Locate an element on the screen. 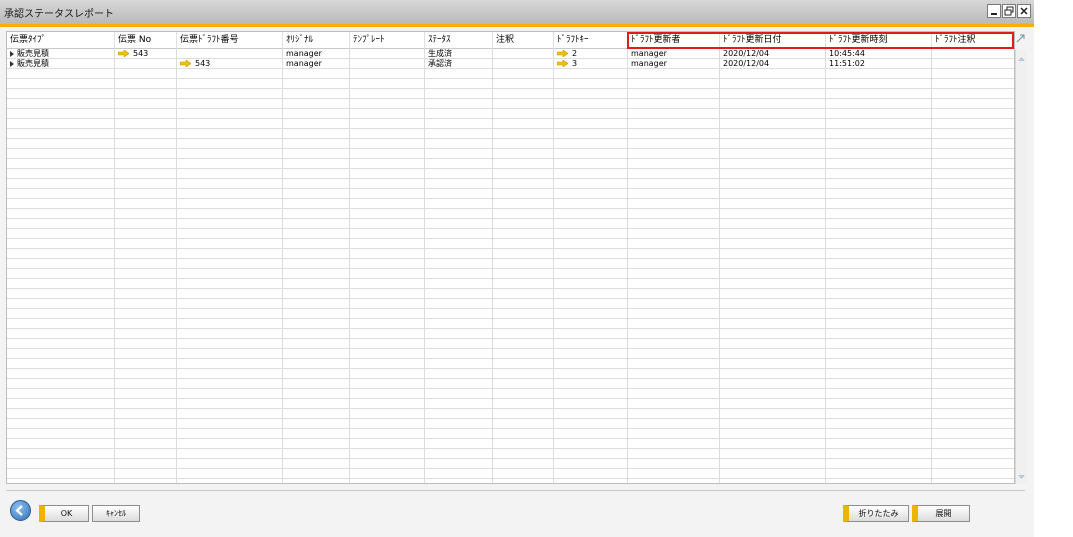  cell-status: 承認済 is located at coordinates (459, 64).